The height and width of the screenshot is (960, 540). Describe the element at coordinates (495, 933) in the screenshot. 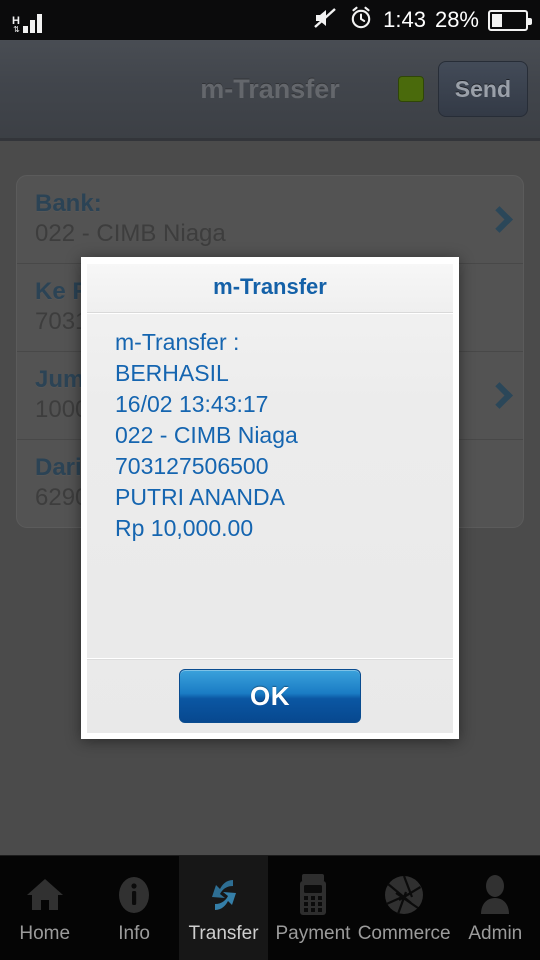

I see `nav-label: Admin` at that location.